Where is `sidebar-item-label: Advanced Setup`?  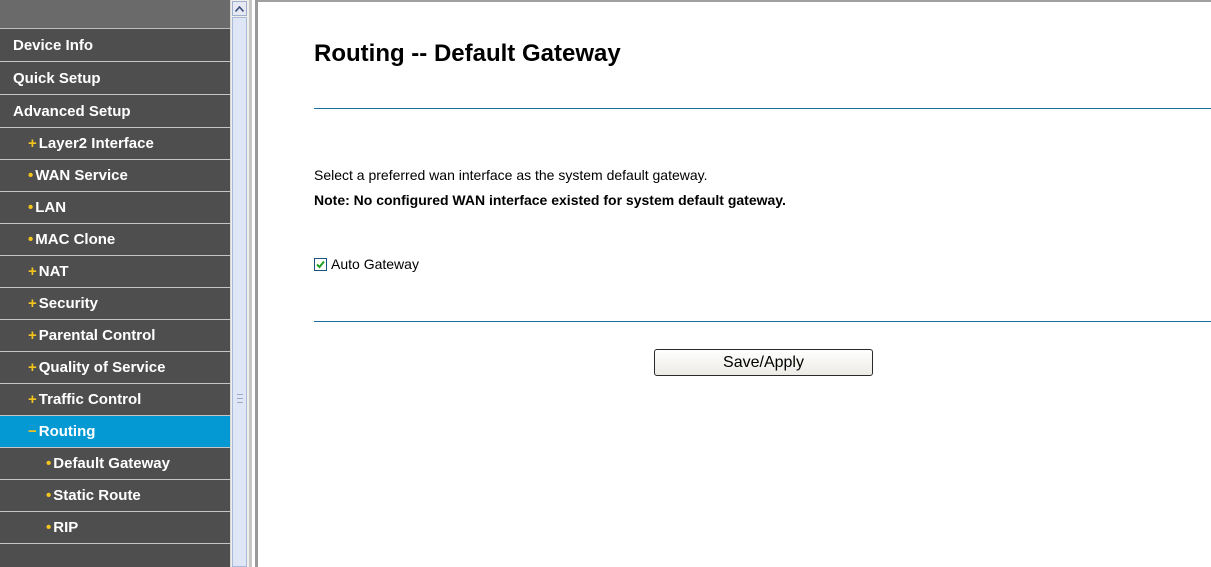 sidebar-item-label: Advanced Setup is located at coordinates (72, 111).